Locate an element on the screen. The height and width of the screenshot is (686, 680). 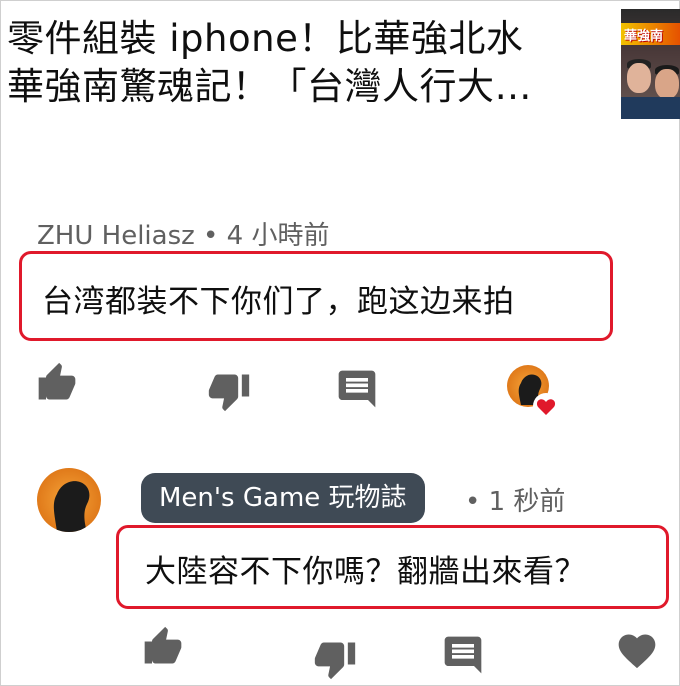
comment-2-like-button is located at coordinates (163, 647).